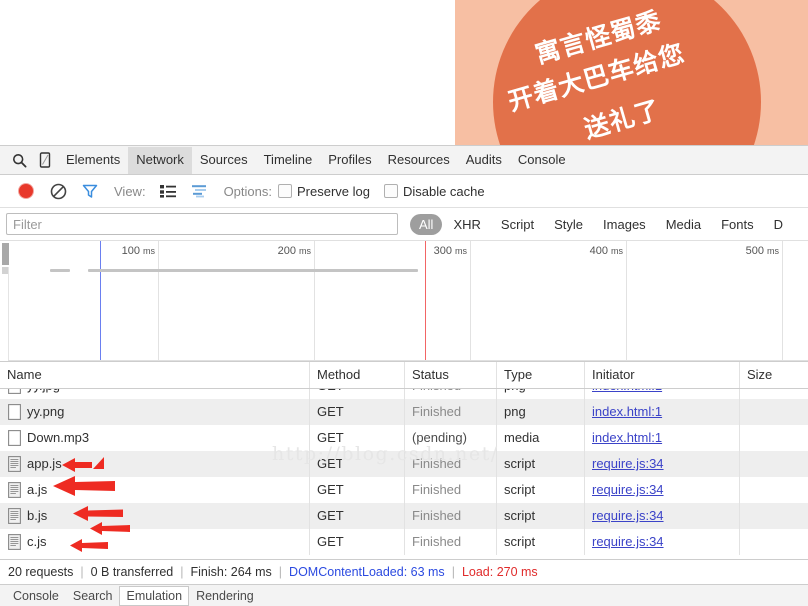  Describe the element at coordinates (434, 191) in the screenshot. I see `disable-cache-checkbox: Disable cache` at that location.